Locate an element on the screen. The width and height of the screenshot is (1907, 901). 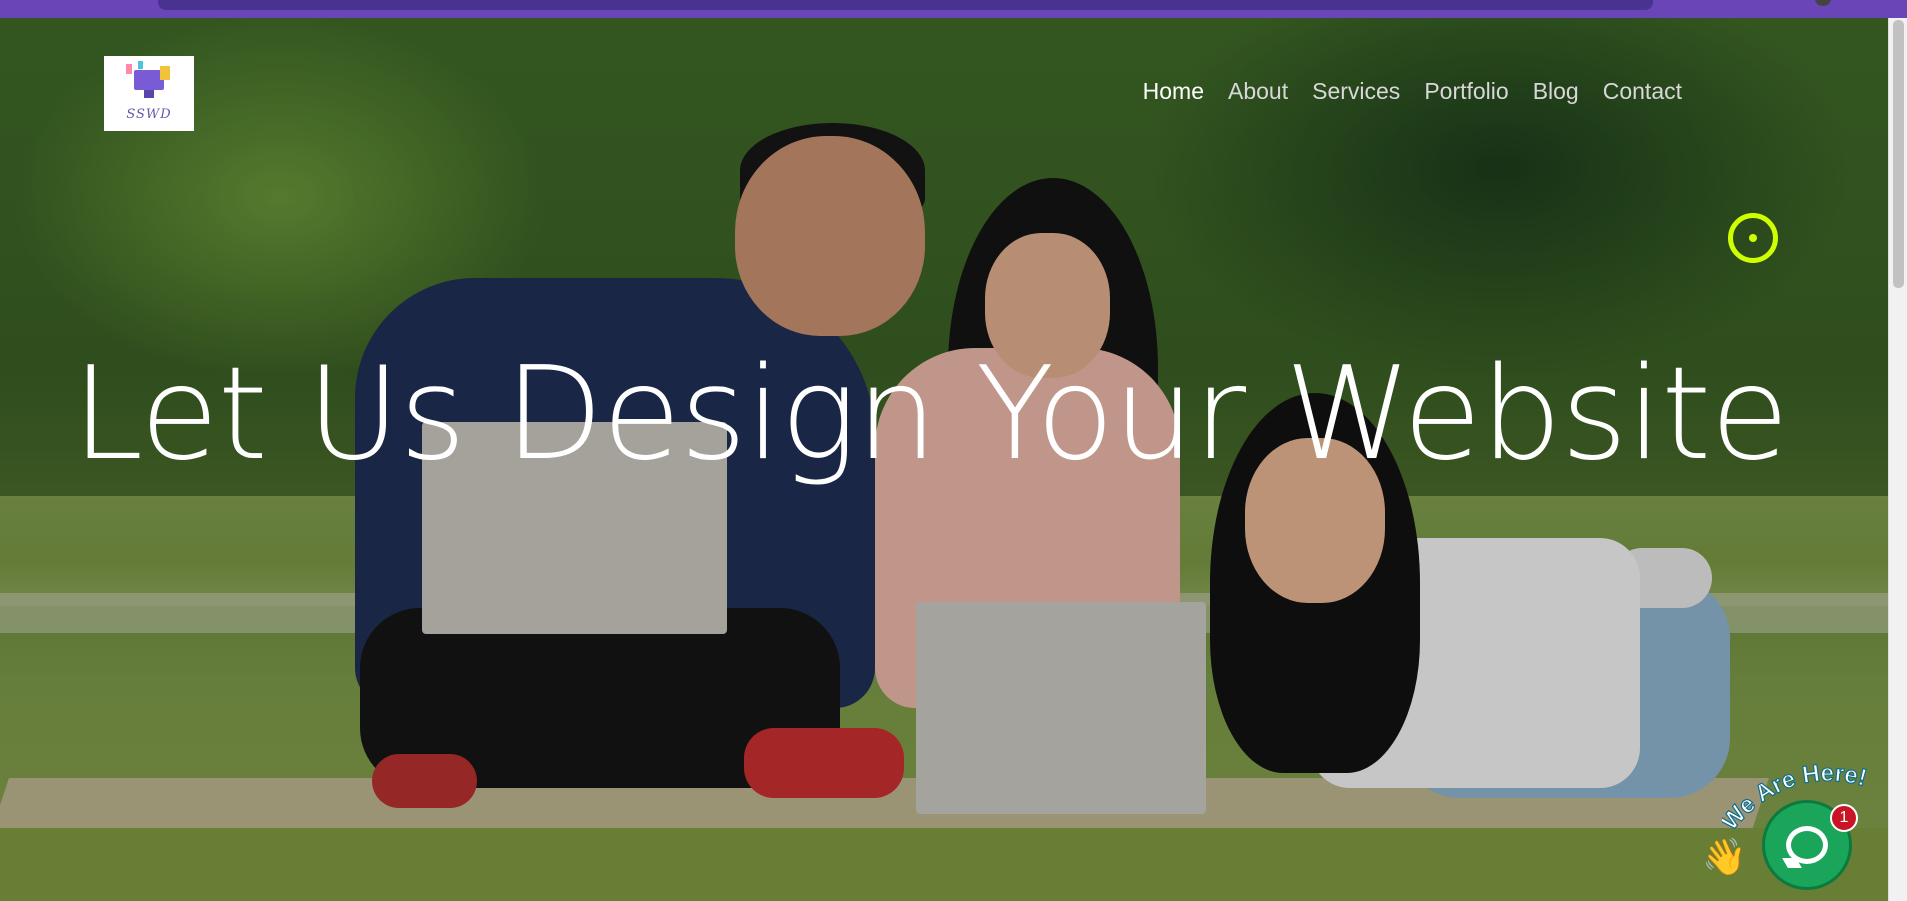
logo-text: SSWD is located at coordinates (149, 114).